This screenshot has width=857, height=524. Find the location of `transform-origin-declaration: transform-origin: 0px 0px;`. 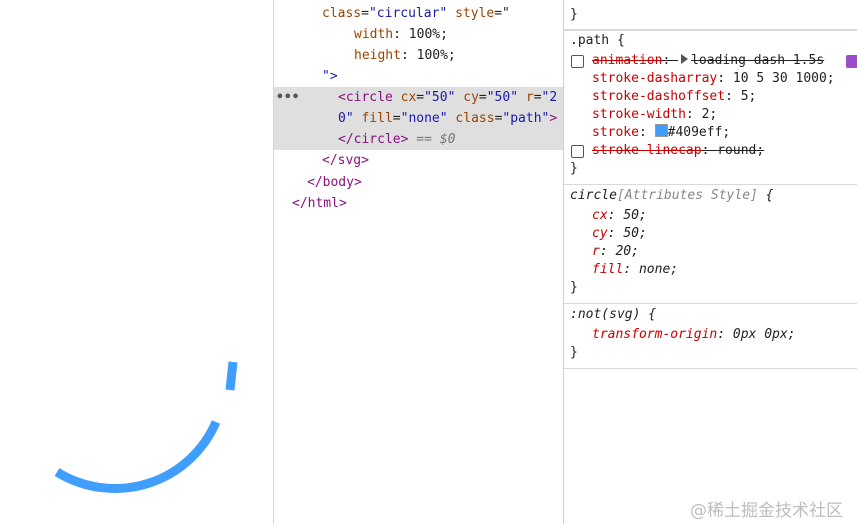

transform-origin-declaration: transform-origin: 0px 0px; is located at coordinates (694, 334).